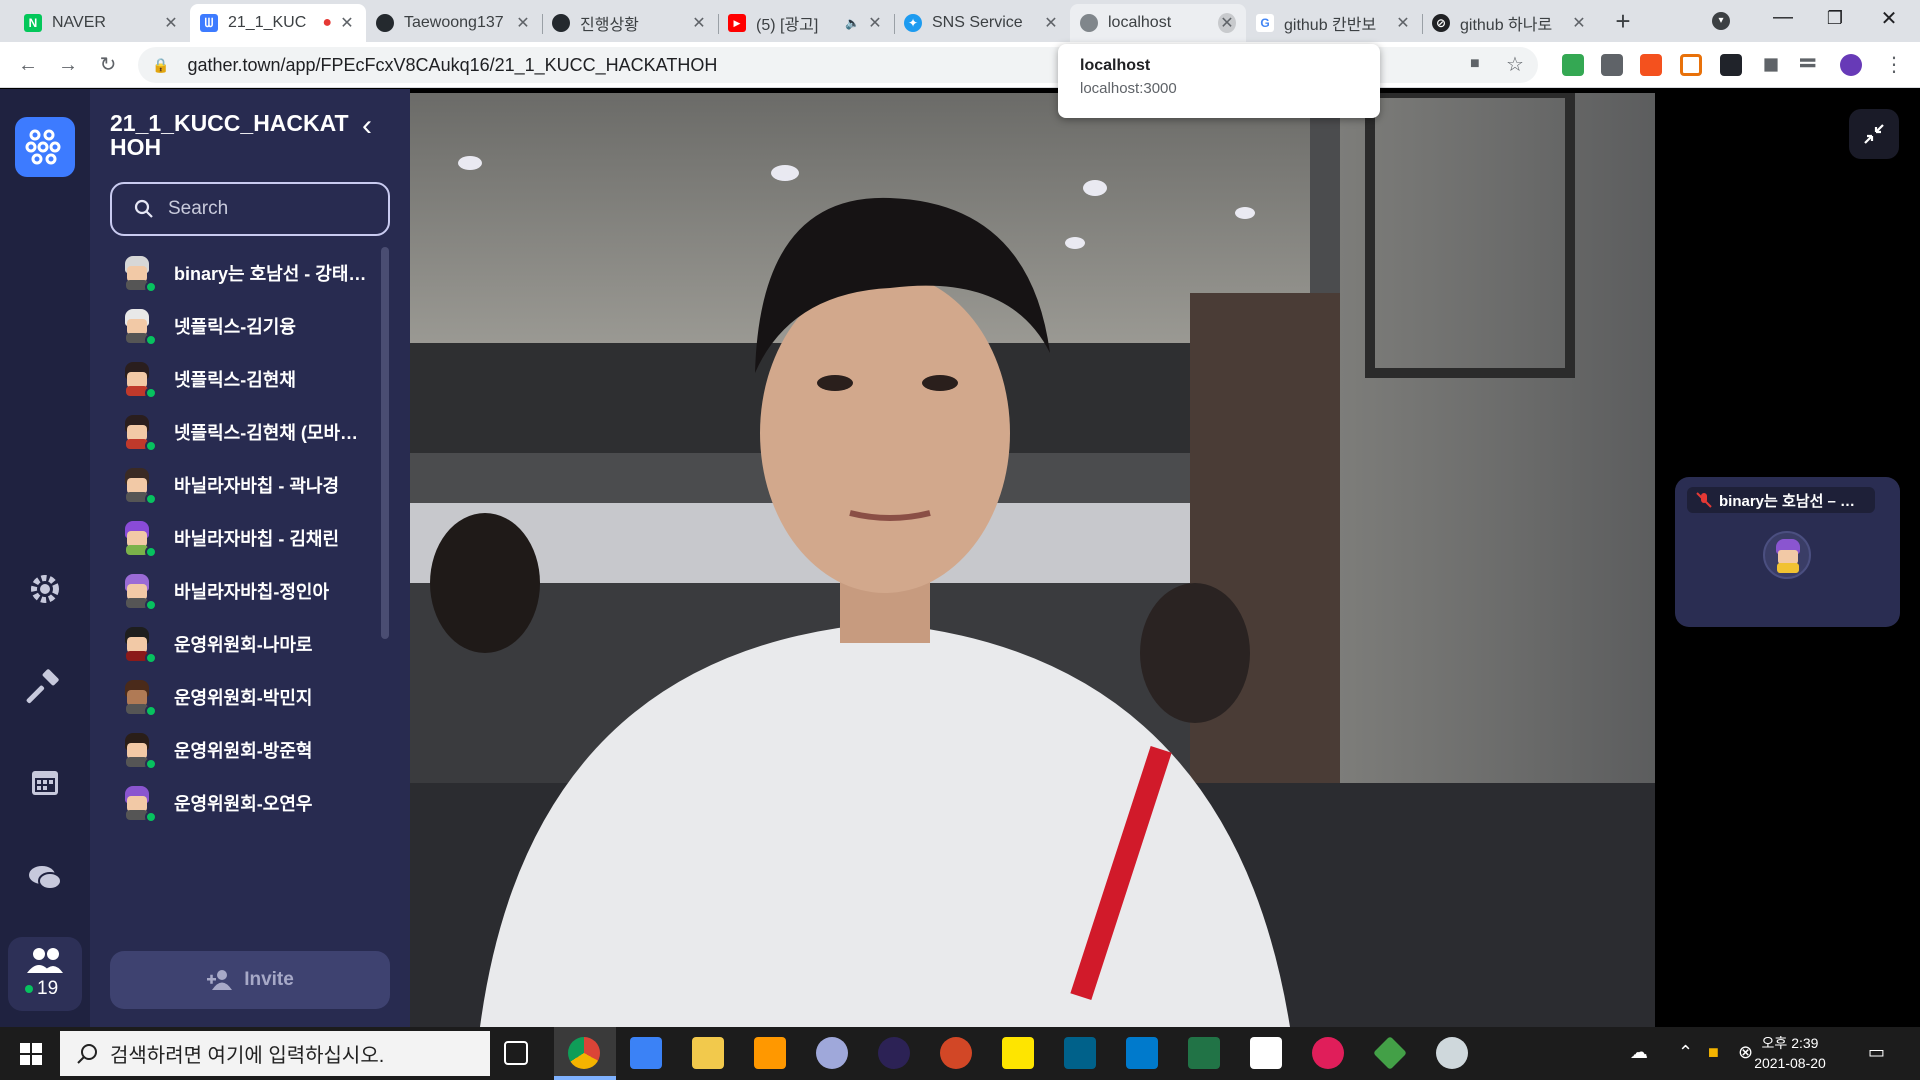  What do you see at coordinates (250, 644) in the screenshot?
I see `participant-row: 운영위원회-나마로` at bounding box center [250, 644].